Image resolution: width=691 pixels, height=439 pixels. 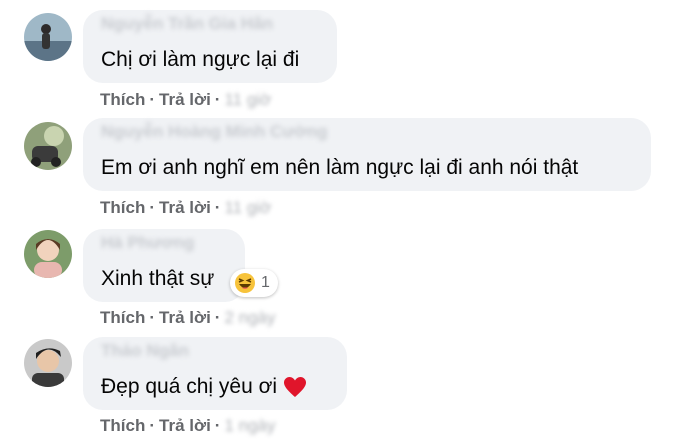 I want to click on haha-emoji-icon, so click(x=245, y=283).